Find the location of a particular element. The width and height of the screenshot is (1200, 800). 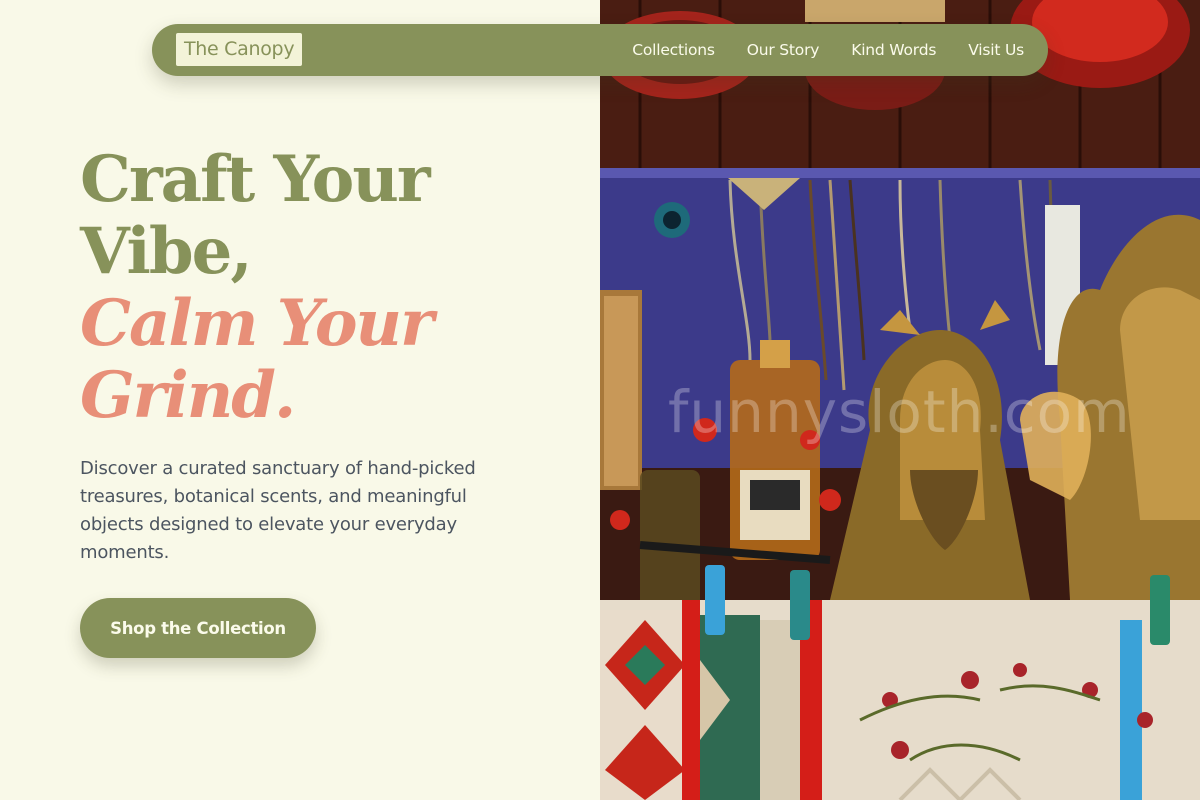

nav-link-visit-us: Visit Us is located at coordinates (996, 50).